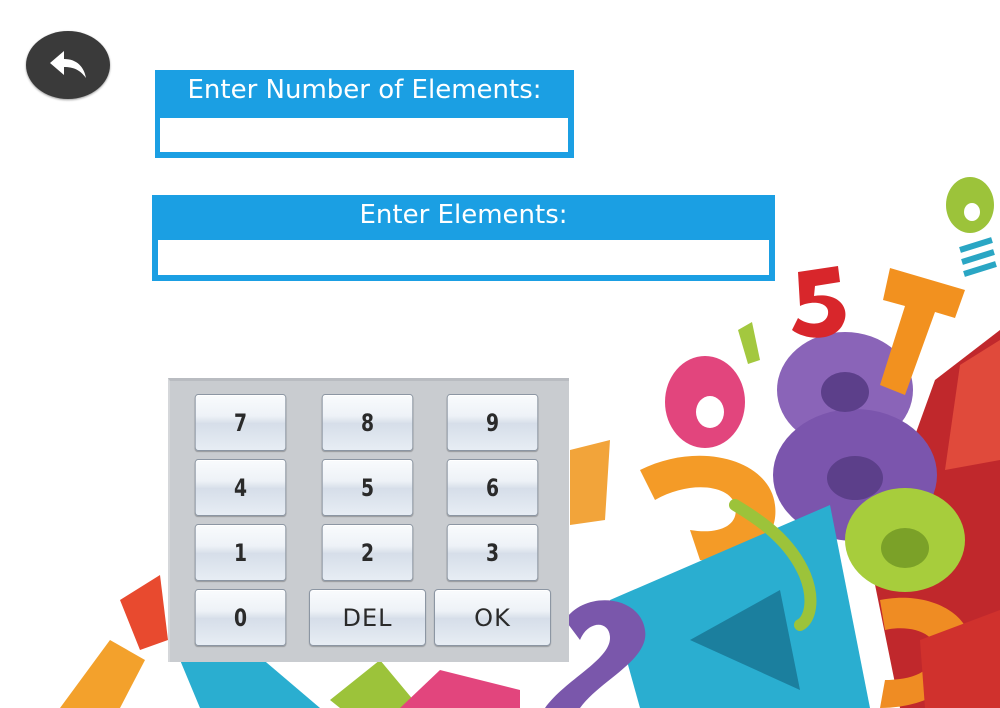 This screenshot has width=1000, height=708. What do you see at coordinates (460, 689) in the screenshot?
I see `deco-pink-bottom` at bounding box center [460, 689].